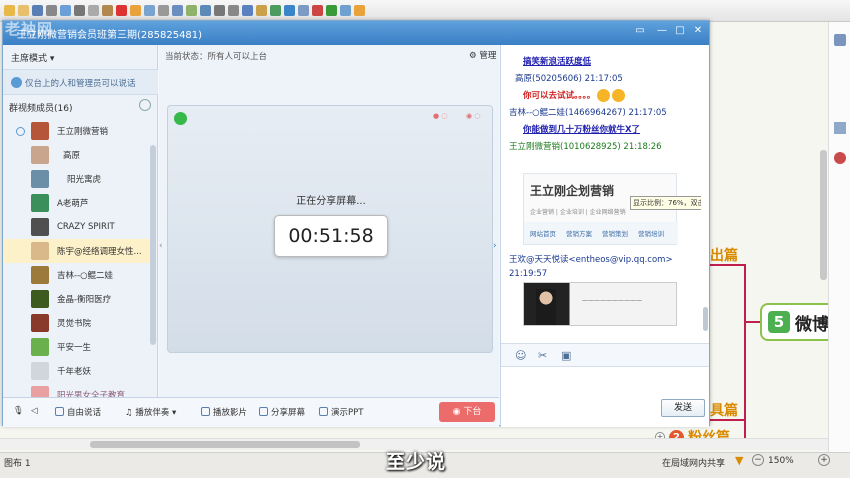 The height and width of the screenshot is (478, 850). I want to click on chevron-down-icon: ▾, so click(52, 59).